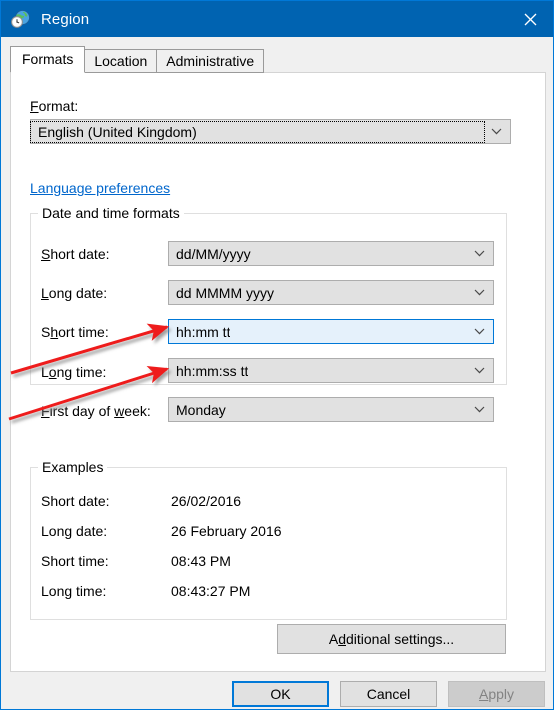 The height and width of the screenshot is (710, 554). I want to click on long-time-combobox: hh:mm:ss tt, so click(331, 370).